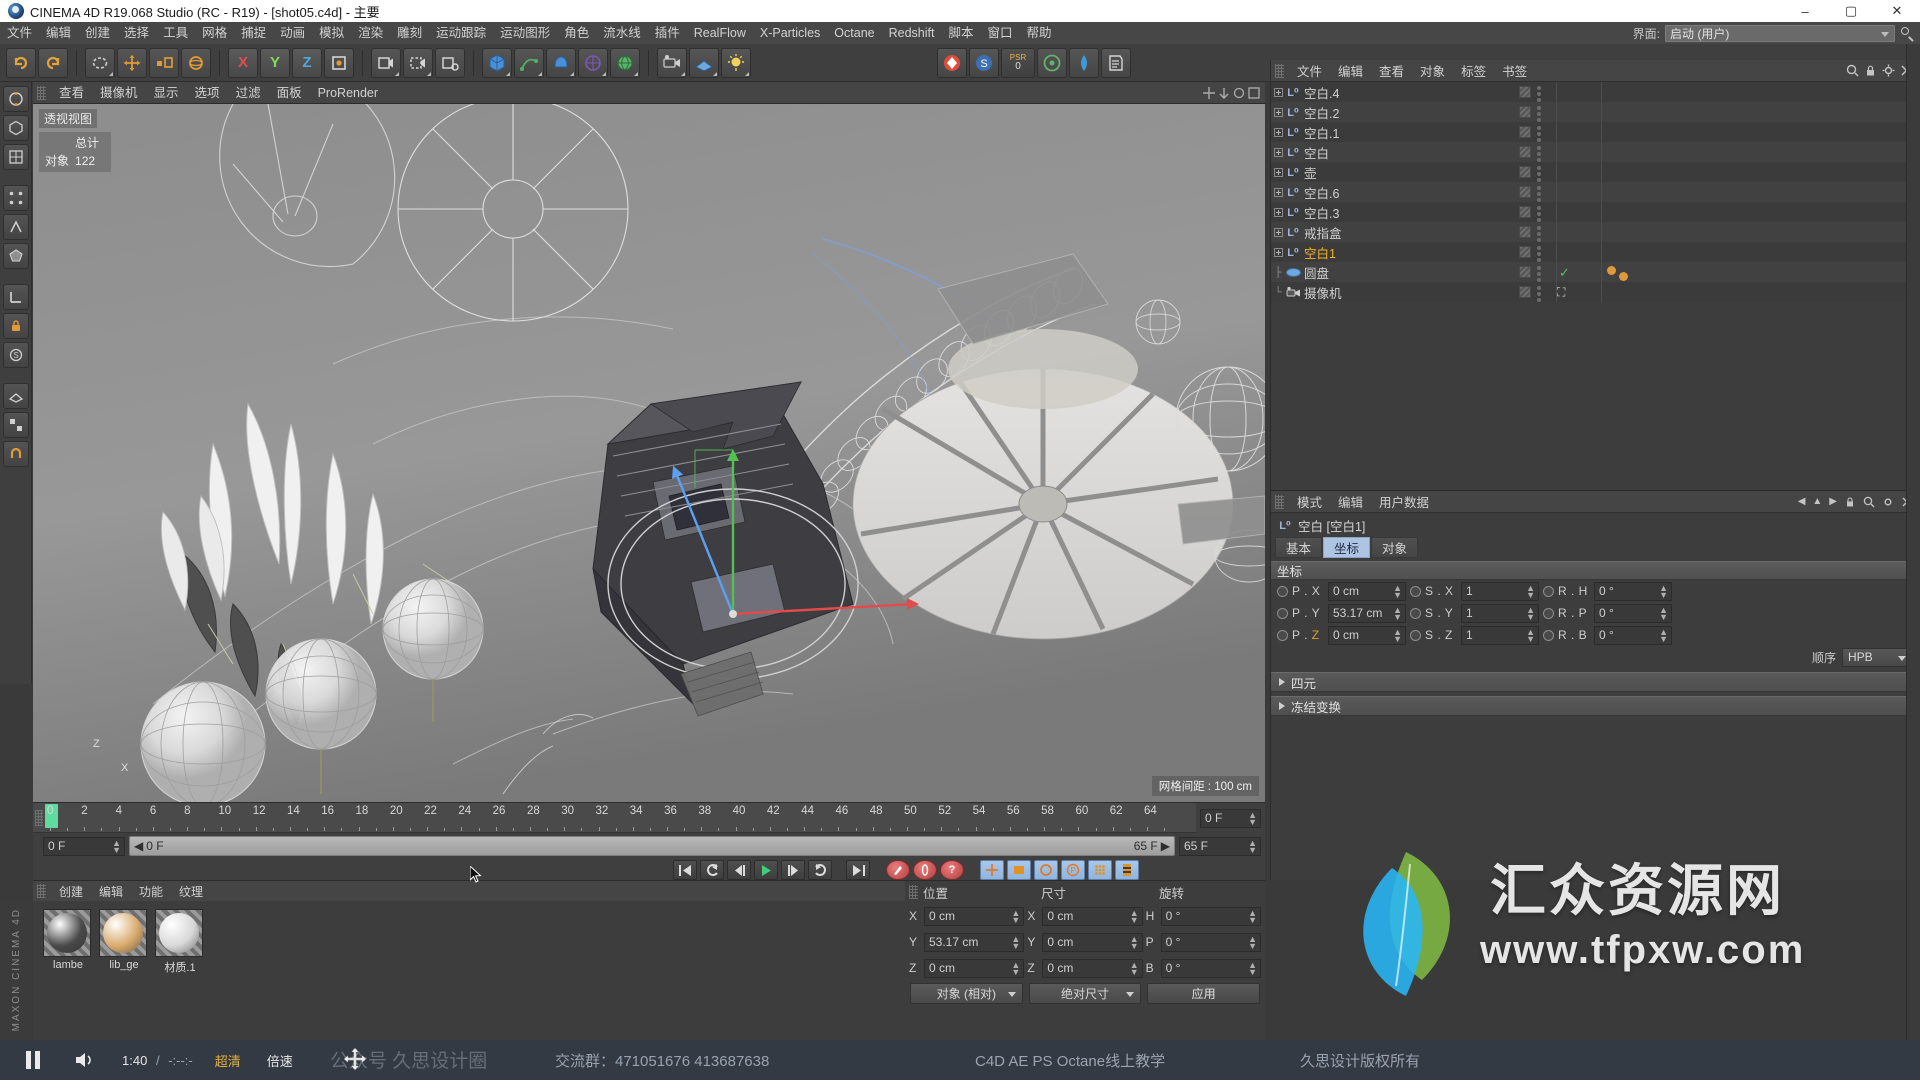 This screenshot has height=1080, width=1920. Describe the element at coordinates (1309, 501) in the screenshot. I see `attribute-menu-mode: 模式` at that location.